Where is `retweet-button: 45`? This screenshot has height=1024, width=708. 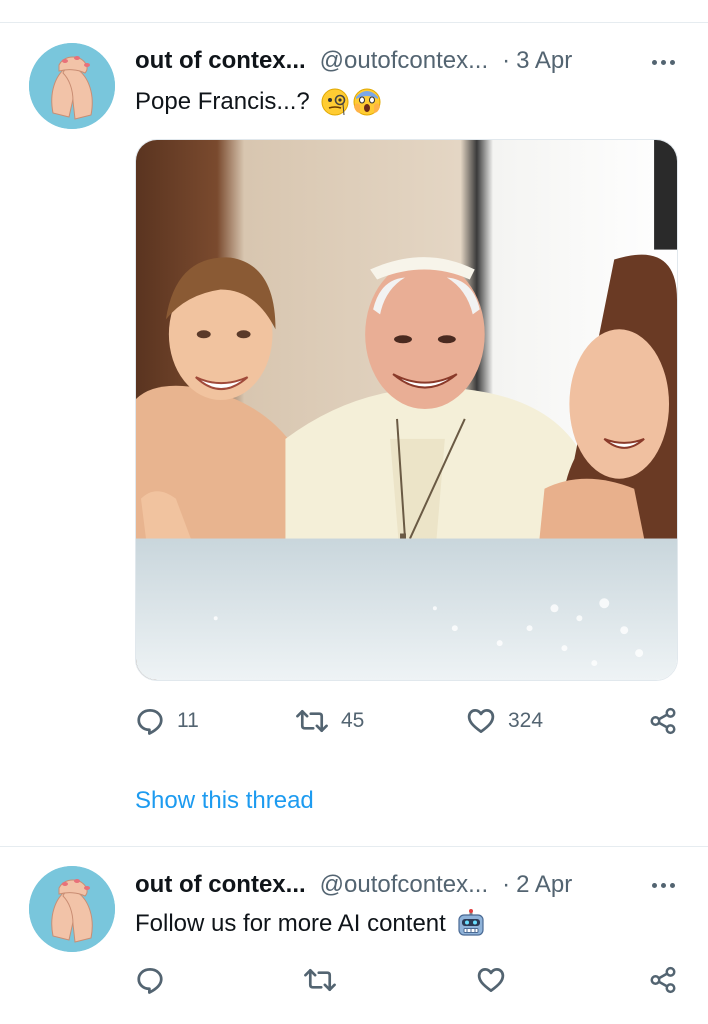 retweet-button: 45 is located at coordinates (329, 721).